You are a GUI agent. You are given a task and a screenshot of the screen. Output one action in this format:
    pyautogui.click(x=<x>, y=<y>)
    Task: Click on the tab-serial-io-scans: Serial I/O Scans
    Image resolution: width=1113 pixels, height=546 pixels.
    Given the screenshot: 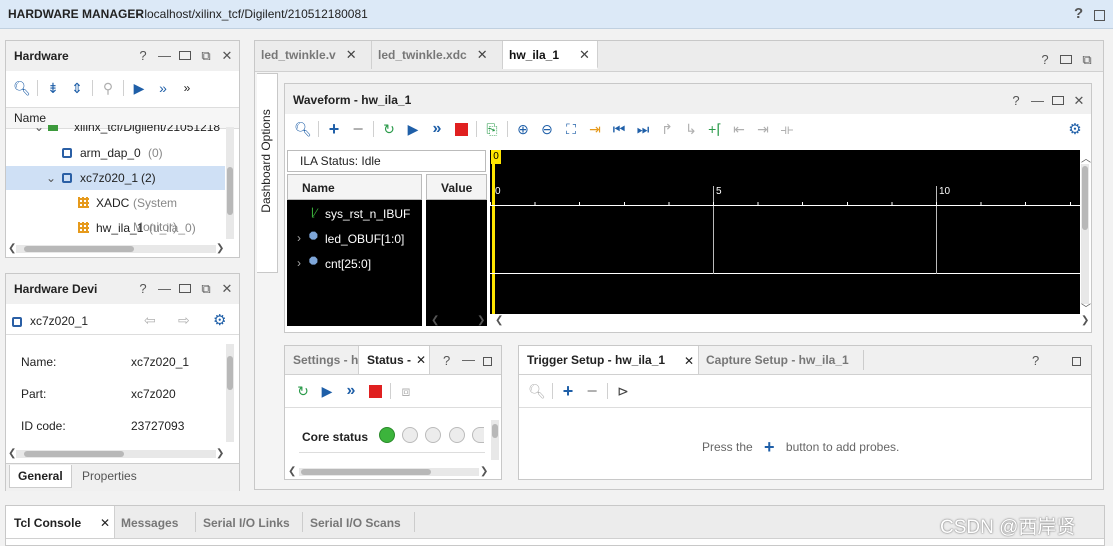 What is the action you would take?
    pyautogui.click(x=355, y=523)
    